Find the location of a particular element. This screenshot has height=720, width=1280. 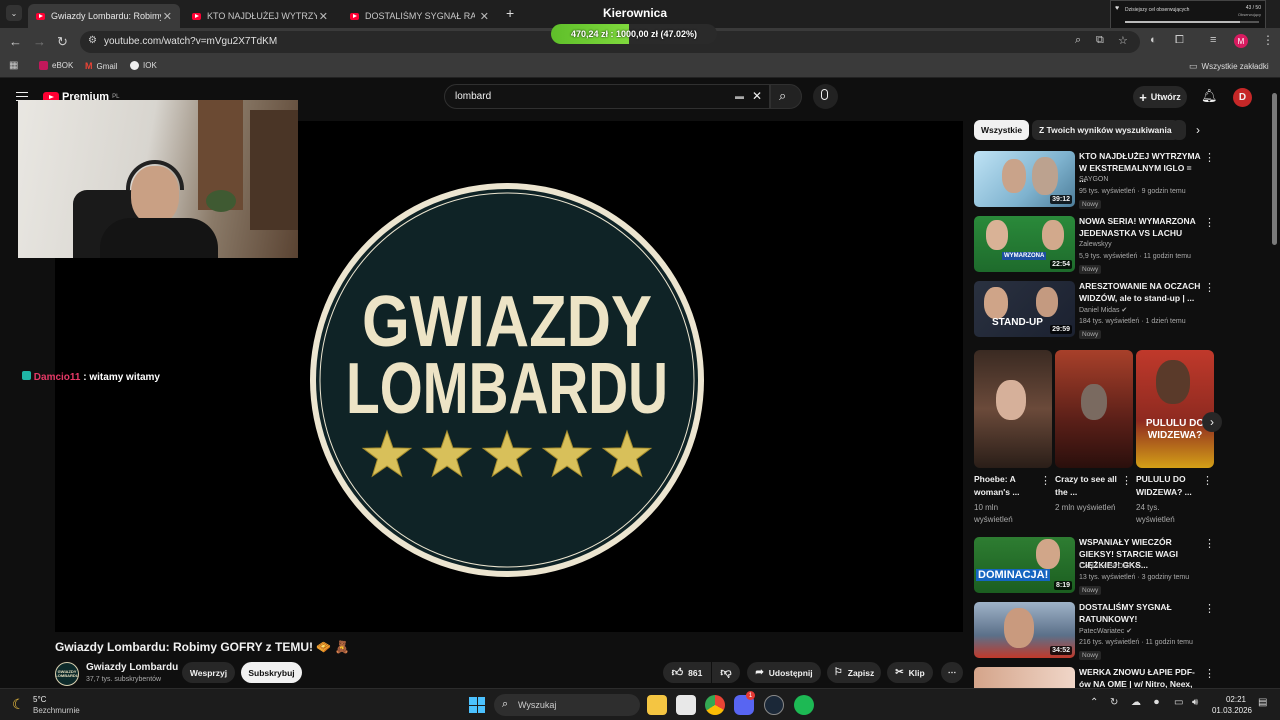

subscribe-button: Subskrybuj is located at coordinates (271, 672).